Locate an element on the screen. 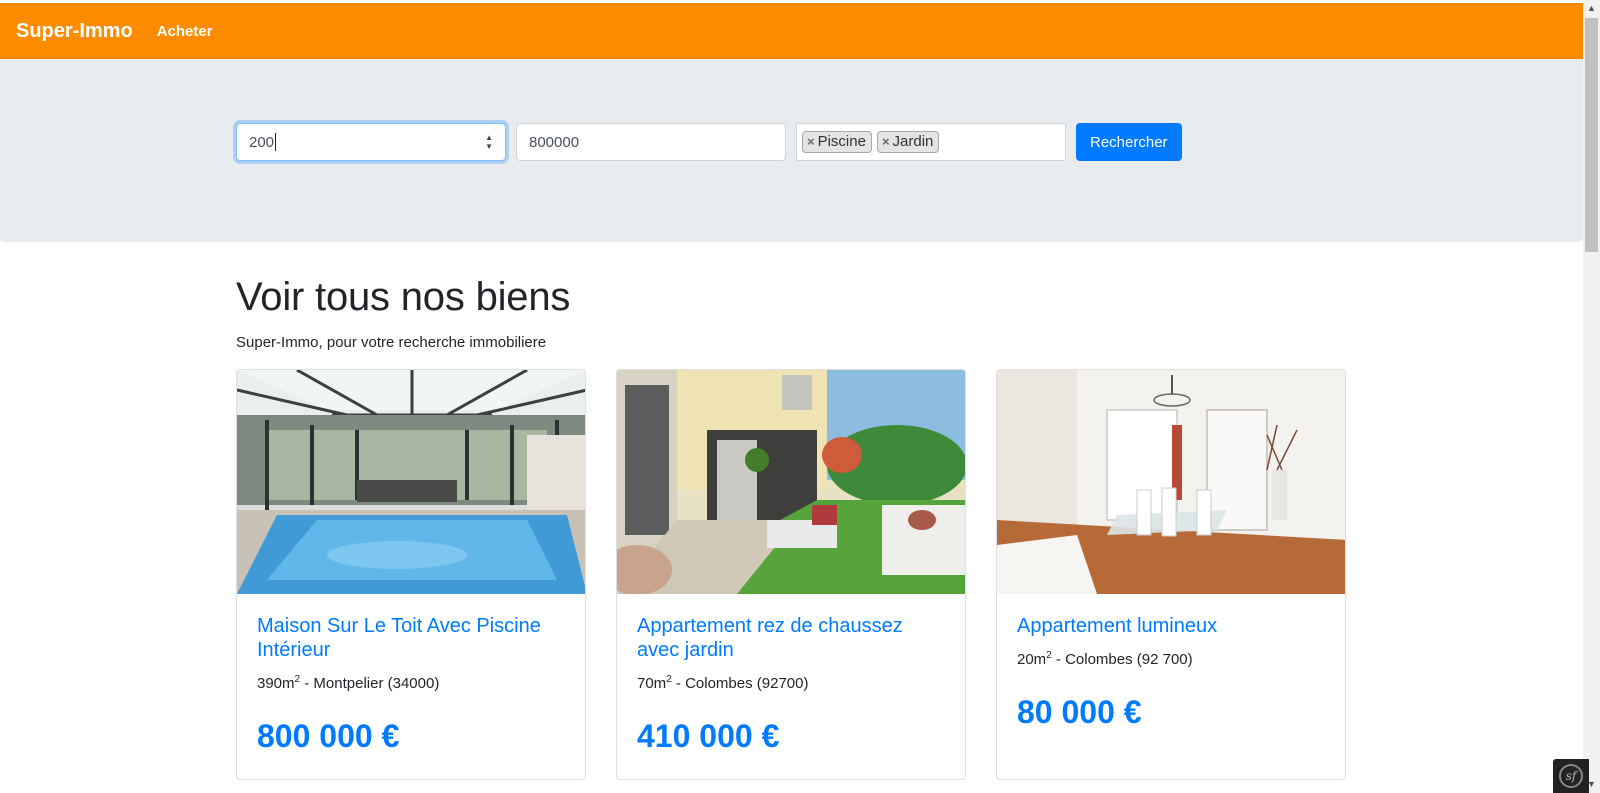 The width and height of the screenshot is (1600, 793). symfony-toolbar-toggle: sf is located at coordinates (1571, 776).